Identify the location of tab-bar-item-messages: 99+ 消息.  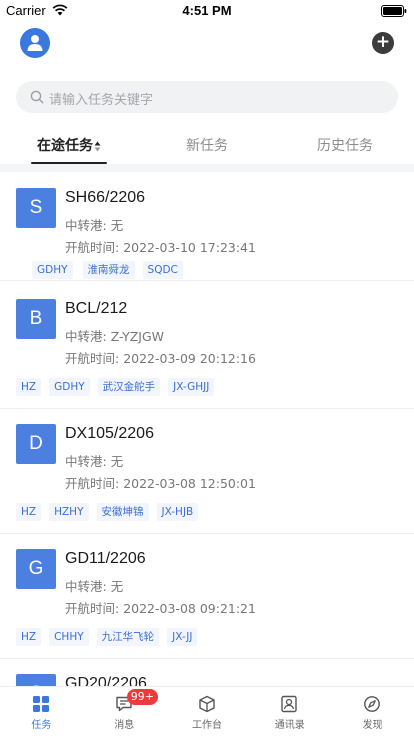
(124, 711).